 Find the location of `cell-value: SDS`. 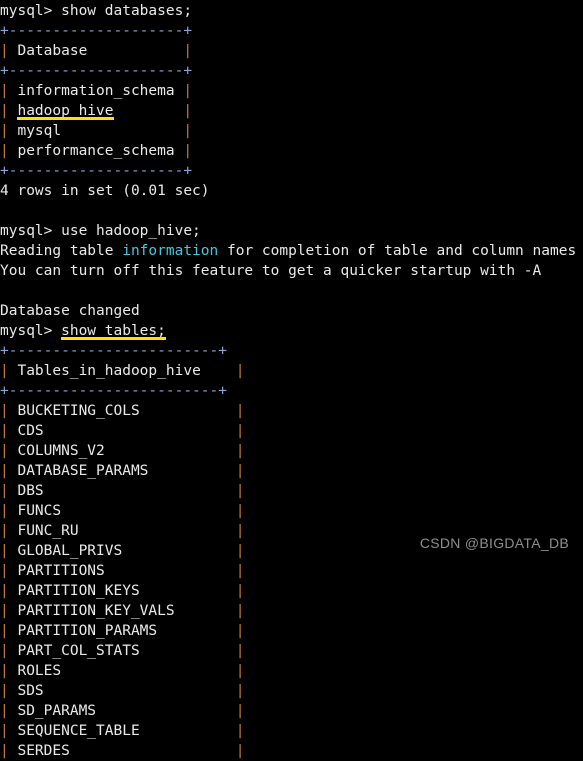

cell-value: SDS is located at coordinates (30, 691).